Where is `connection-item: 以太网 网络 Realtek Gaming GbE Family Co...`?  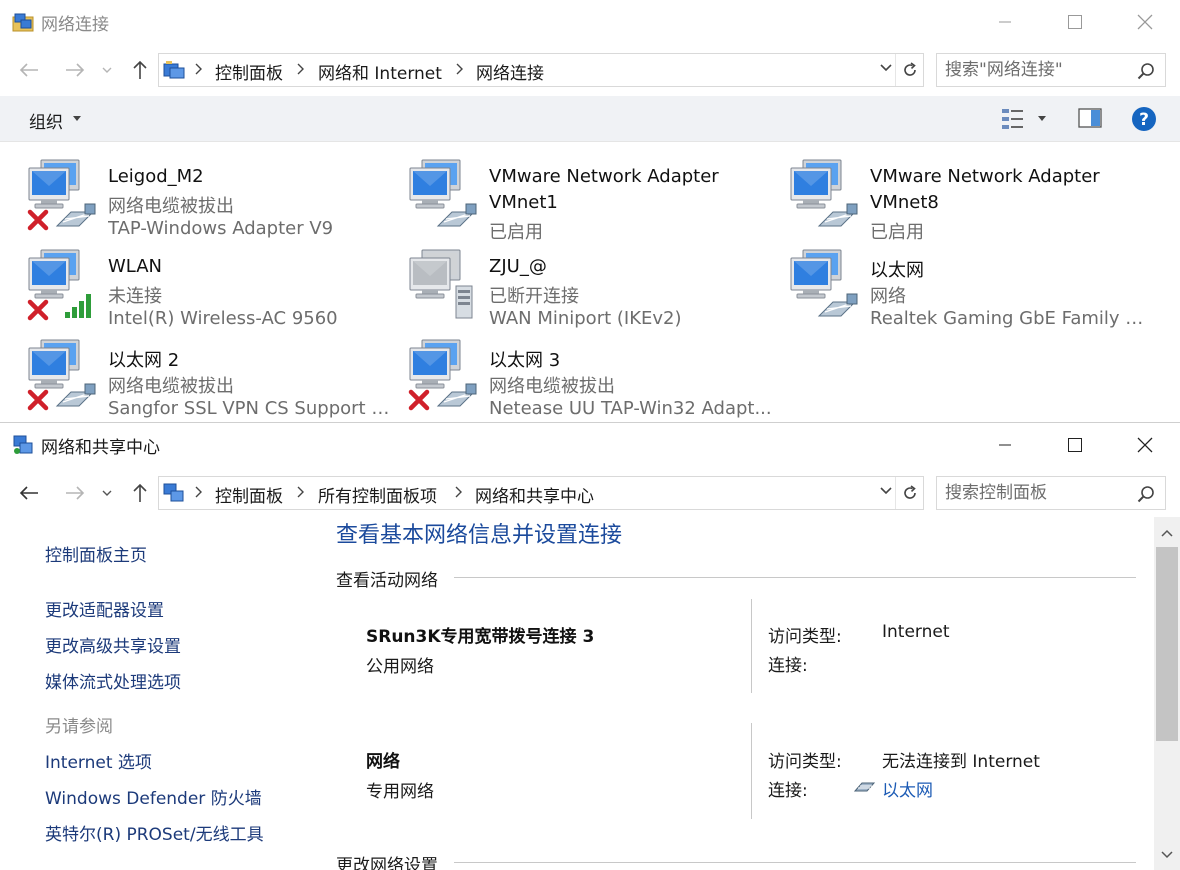 connection-item: 以太网 网络 Realtek Gaming GbE Family Co... is located at coordinates (974, 289).